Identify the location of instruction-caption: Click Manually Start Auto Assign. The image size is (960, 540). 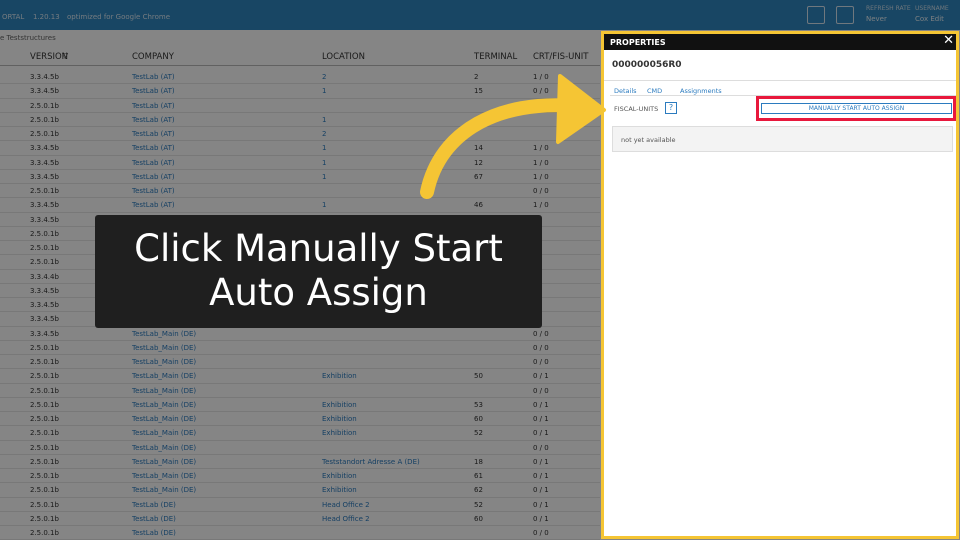
(318, 271).